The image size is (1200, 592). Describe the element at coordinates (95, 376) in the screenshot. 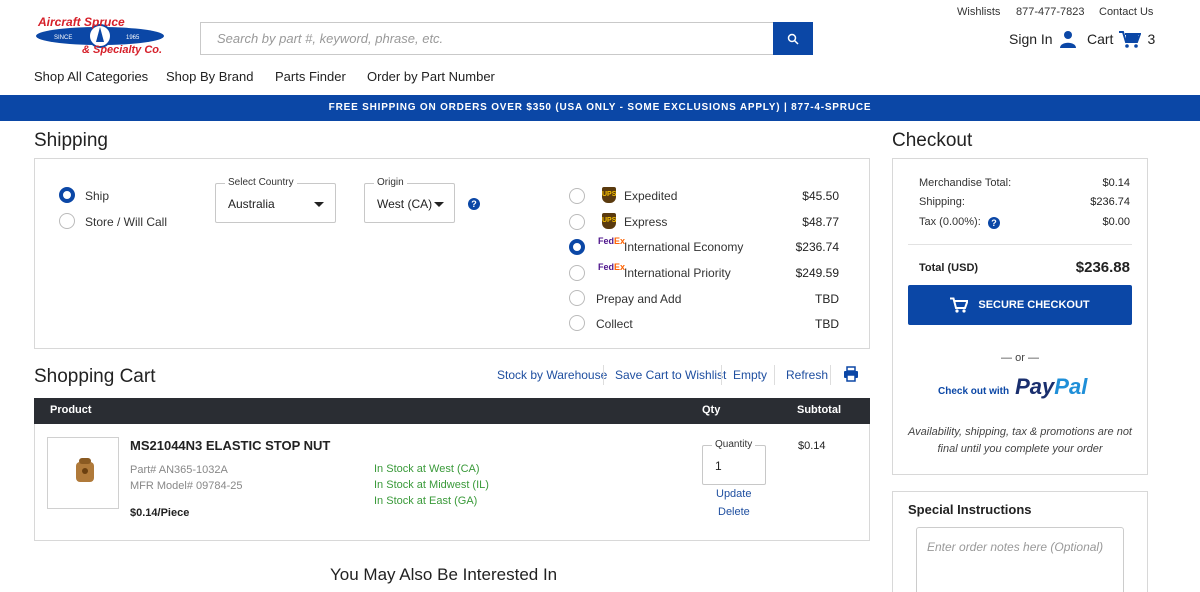

I see `cart-title: Shopping Cart` at that location.